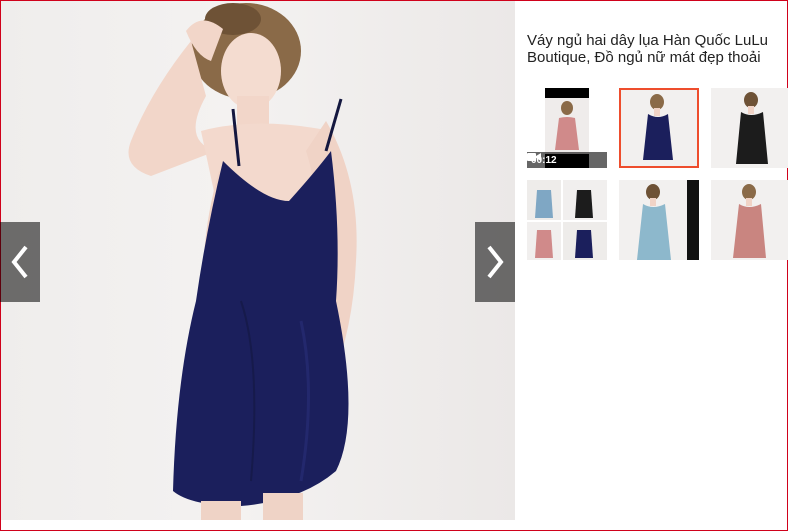 The height and width of the screenshot is (531, 788). I want to click on prev-image-button, so click(20, 262).